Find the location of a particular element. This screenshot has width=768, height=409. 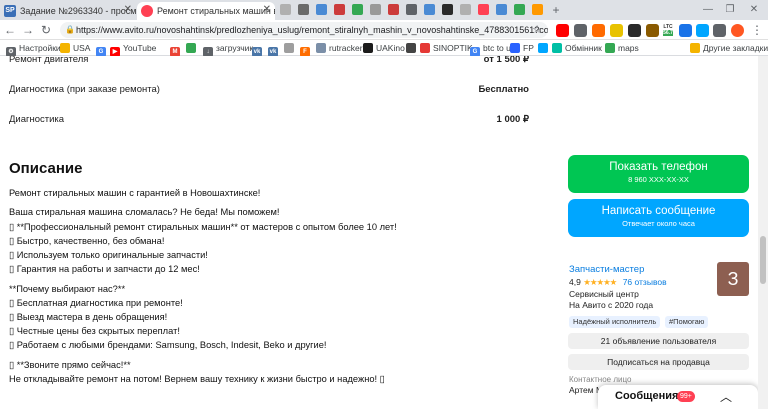

bookmark-link is located at coordinates (290, 48).